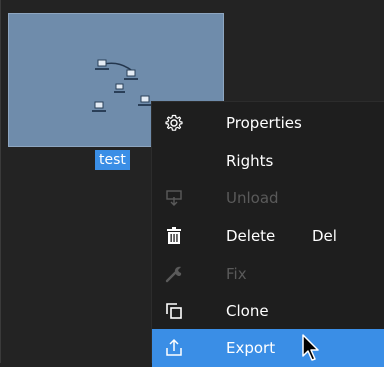 Image resolution: width=384 pixels, height=367 pixels. Describe the element at coordinates (174, 236) in the screenshot. I see `trash-icon` at that location.